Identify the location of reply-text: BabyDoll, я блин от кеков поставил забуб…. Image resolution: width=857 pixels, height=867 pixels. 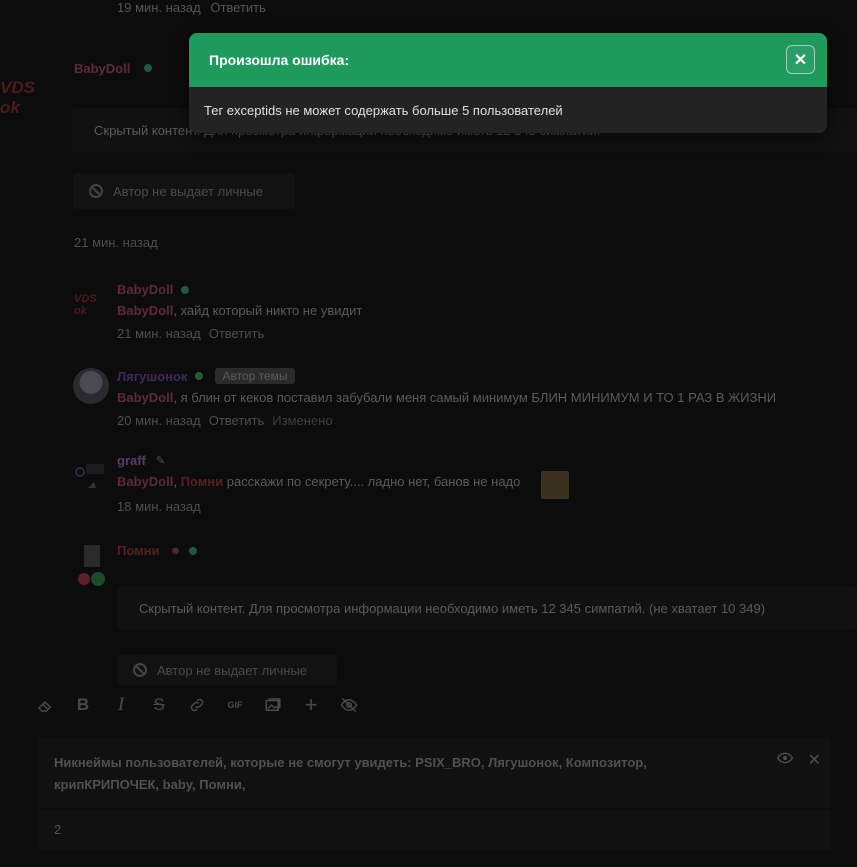
(447, 397).